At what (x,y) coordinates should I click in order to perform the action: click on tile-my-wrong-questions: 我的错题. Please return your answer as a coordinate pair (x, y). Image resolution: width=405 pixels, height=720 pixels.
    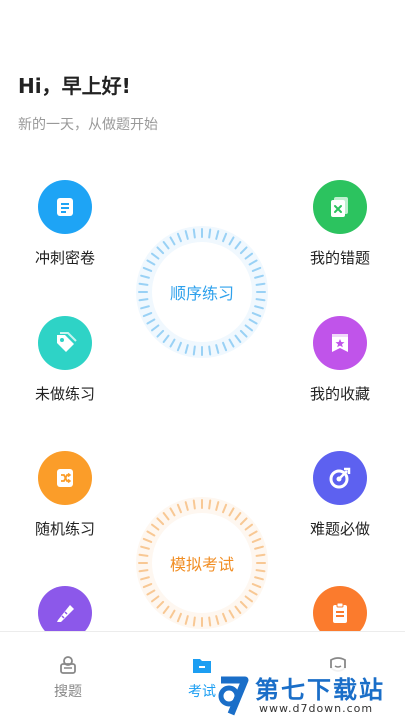
    Looking at the image, I should click on (340, 224).